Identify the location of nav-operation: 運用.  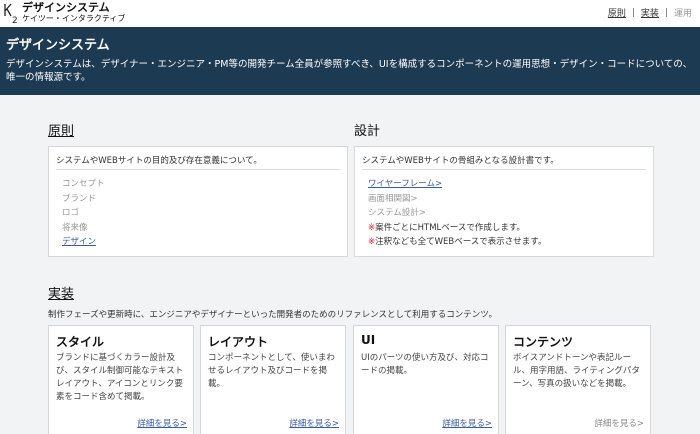
(682, 14).